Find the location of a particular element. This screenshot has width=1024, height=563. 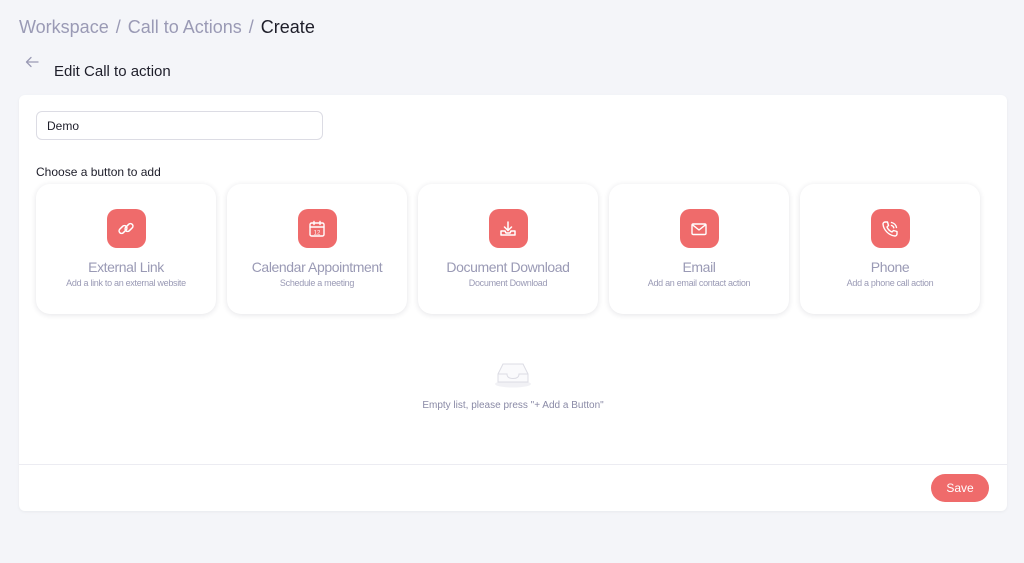

option-title: Email is located at coordinates (699, 267).